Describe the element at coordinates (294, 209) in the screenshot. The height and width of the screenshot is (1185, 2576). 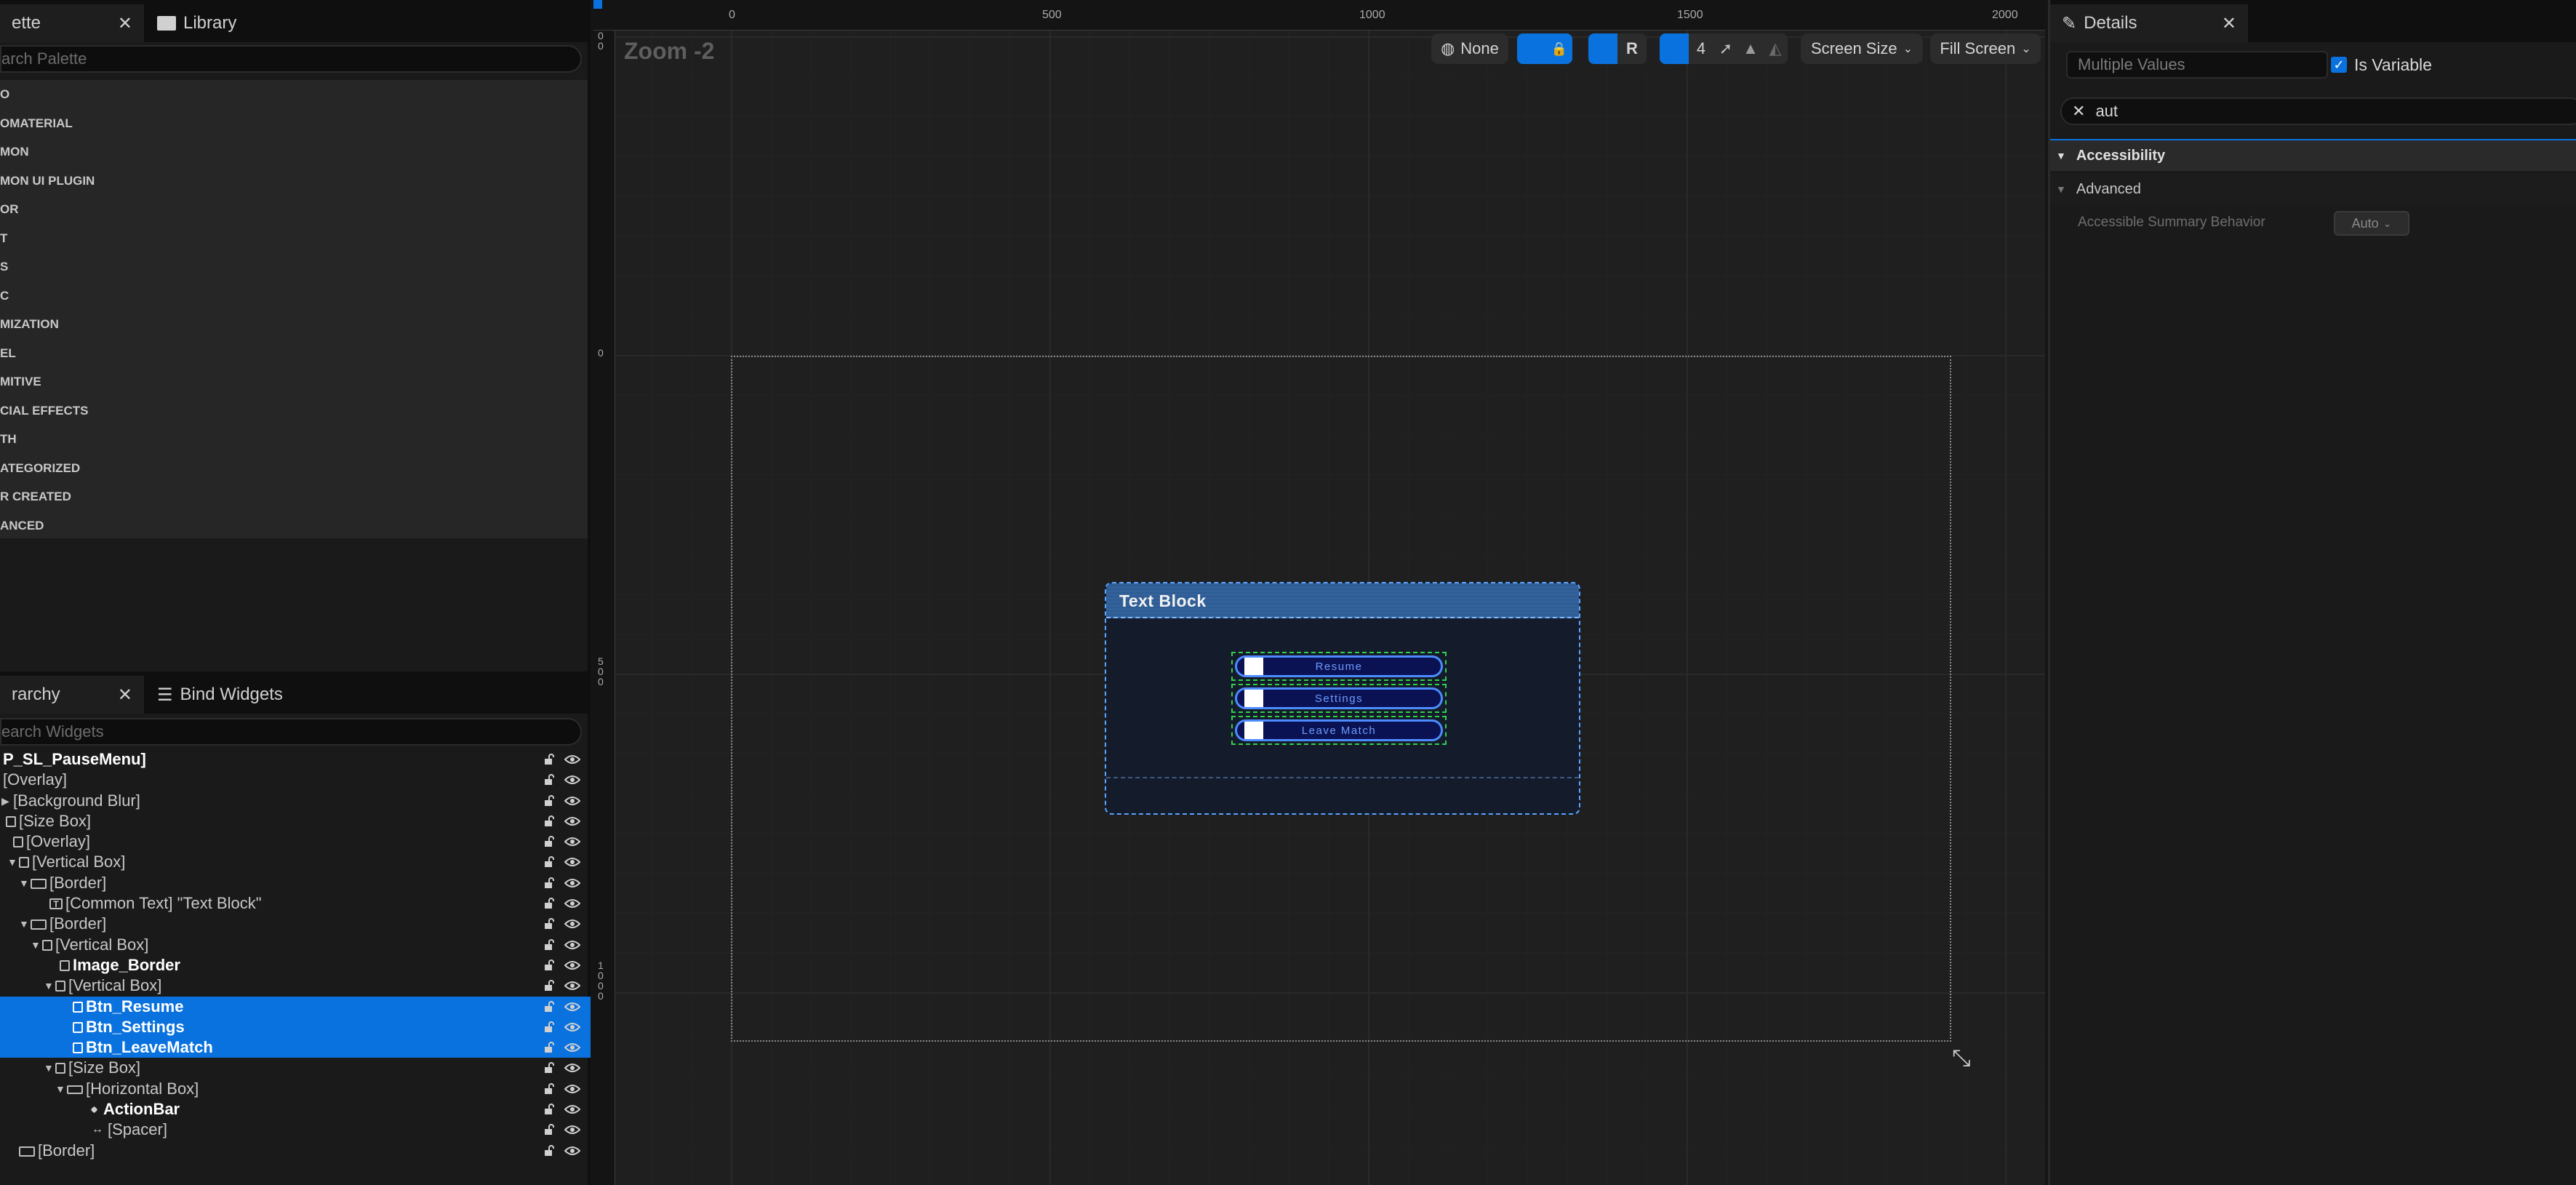
I see `palette-category: OR` at that location.